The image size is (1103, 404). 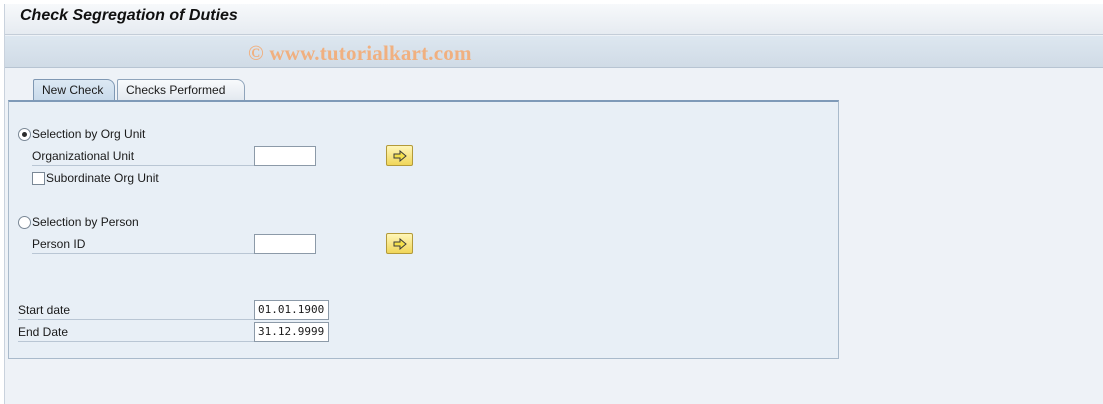 I want to click on org-unit-radio, so click(x=24, y=134).